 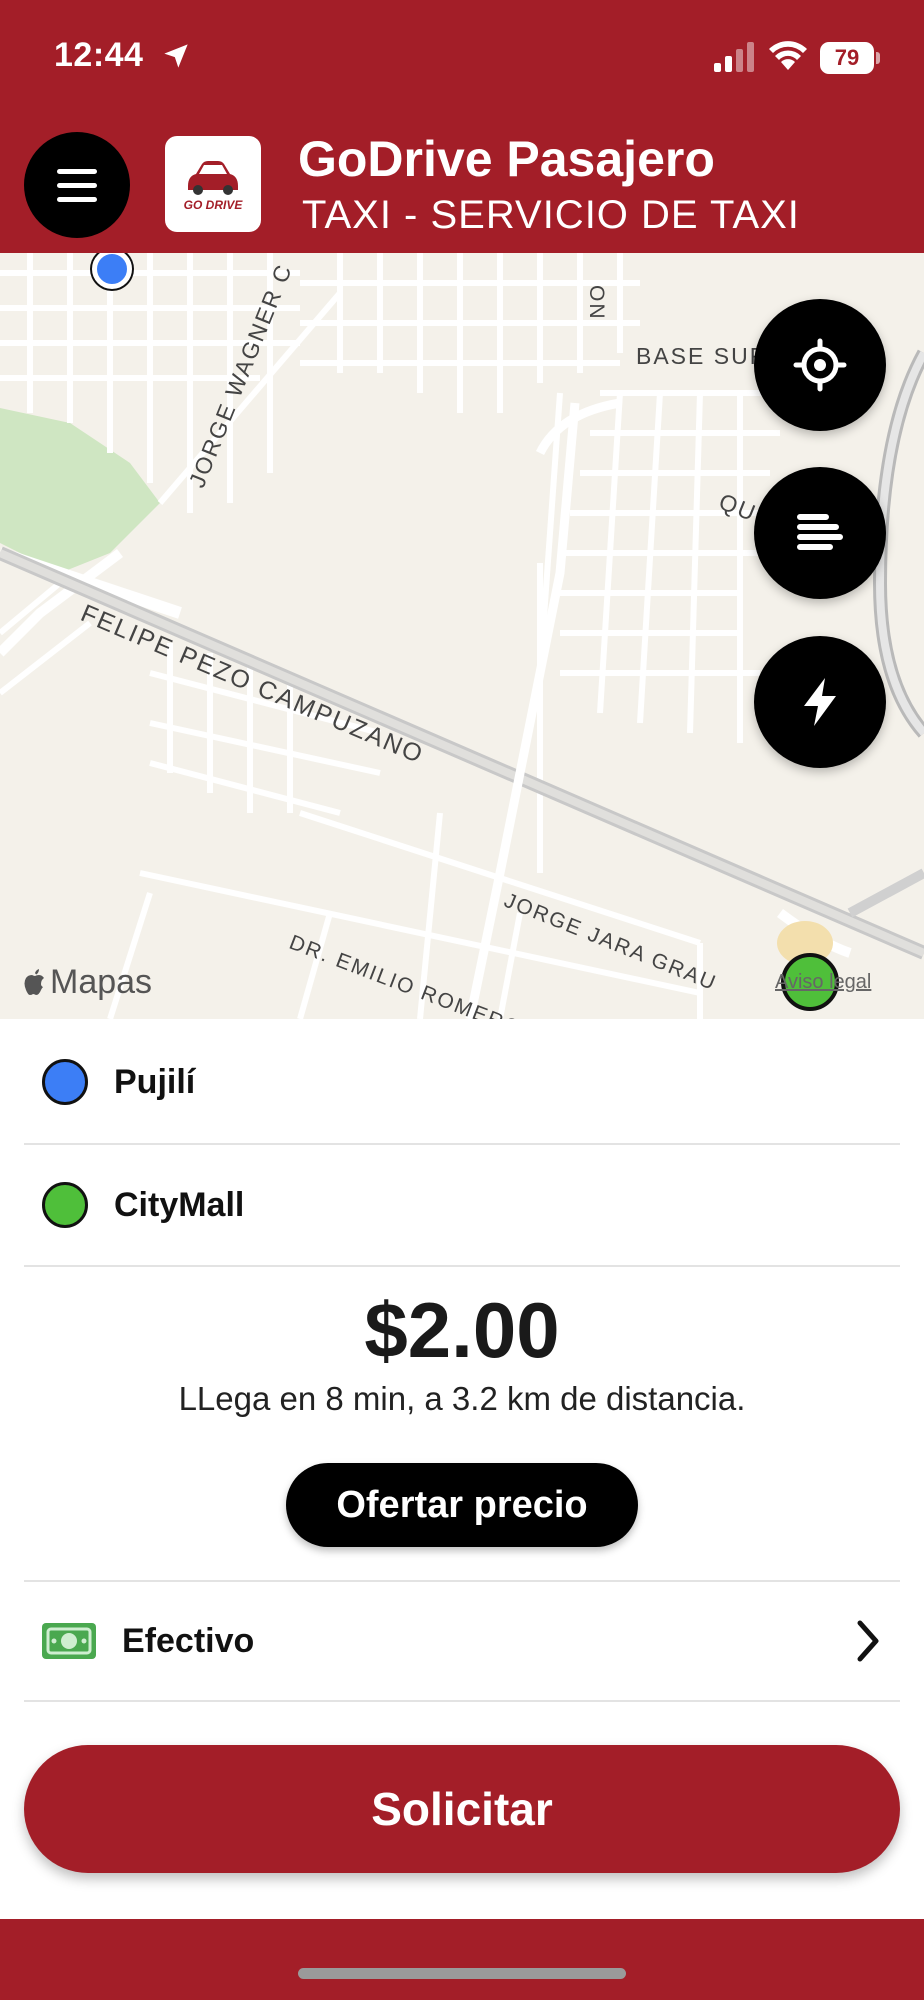 I want to click on legal-link: Aviso legal, so click(x=823, y=982).